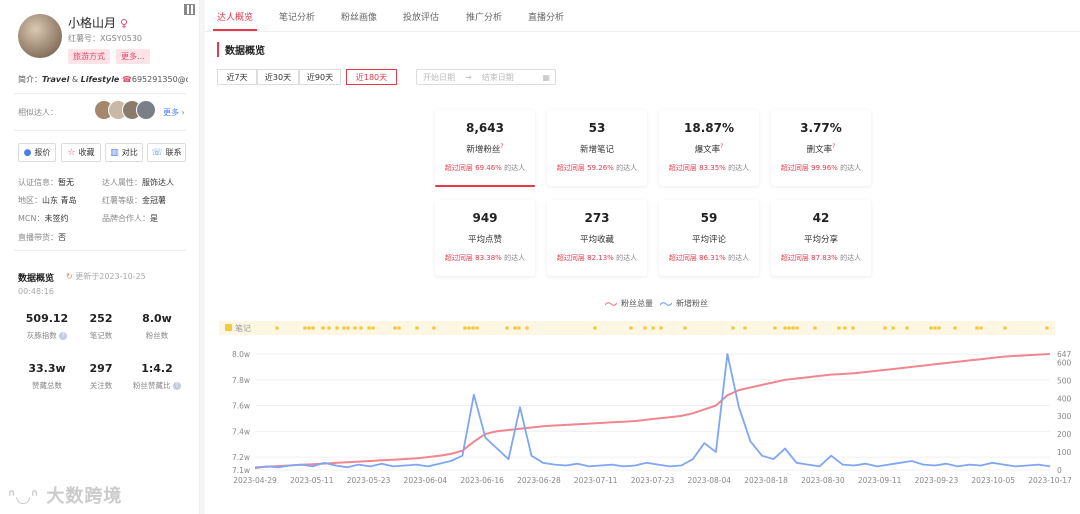  What do you see at coordinates (421, 16) in the screenshot?
I see `tab-evaluation: 投放评估` at bounding box center [421, 16].